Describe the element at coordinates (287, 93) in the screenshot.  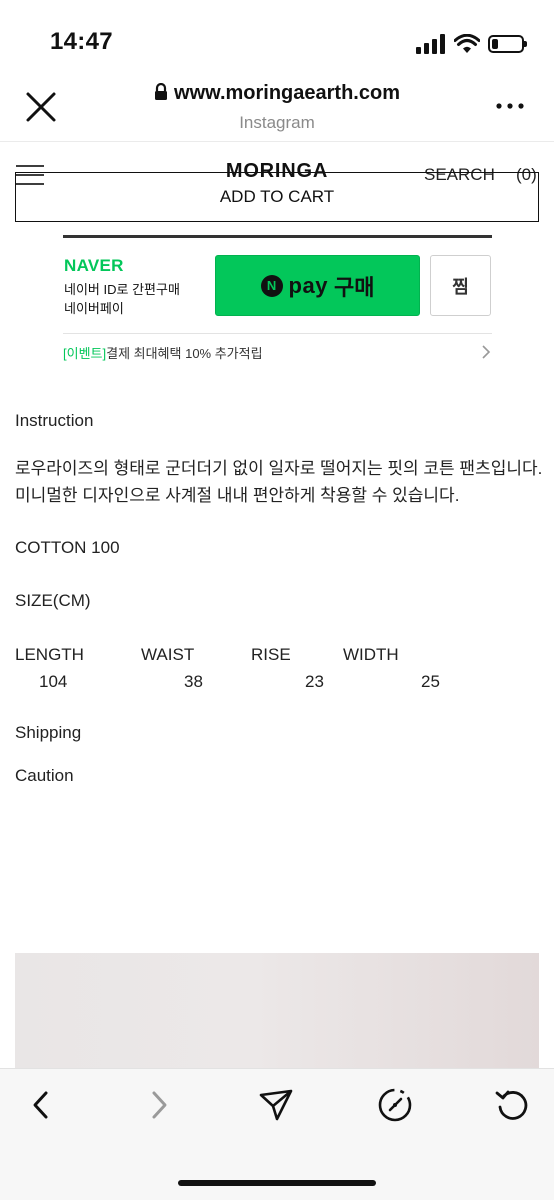
I see `url-text: www.moringaearth.com` at that location.